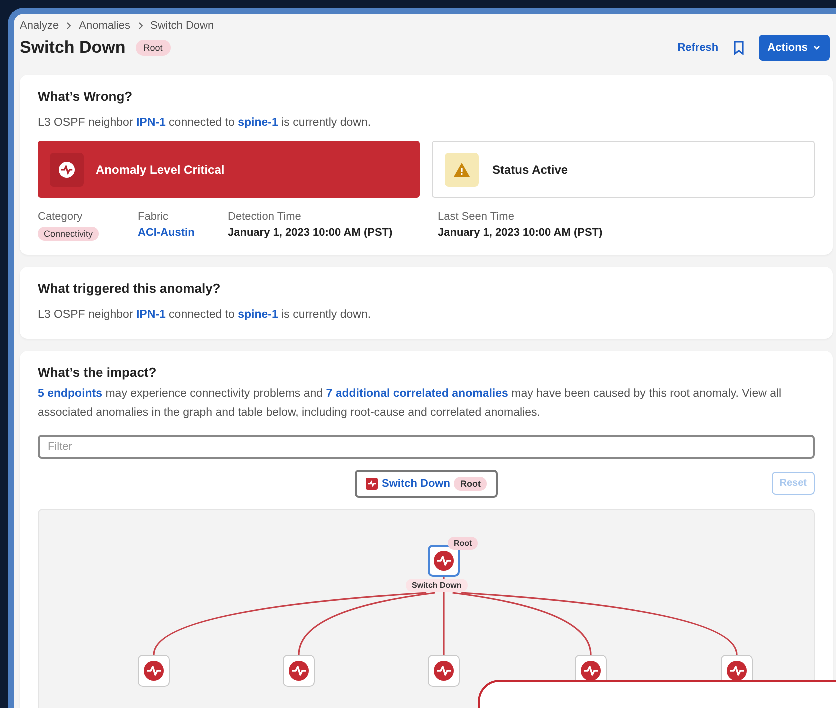 The width and height of the screenshot is (836, 708). What do you see at coordinates (461, 169) in the screenshot?
I see `warning-icon` at bounding box center [461, 169].